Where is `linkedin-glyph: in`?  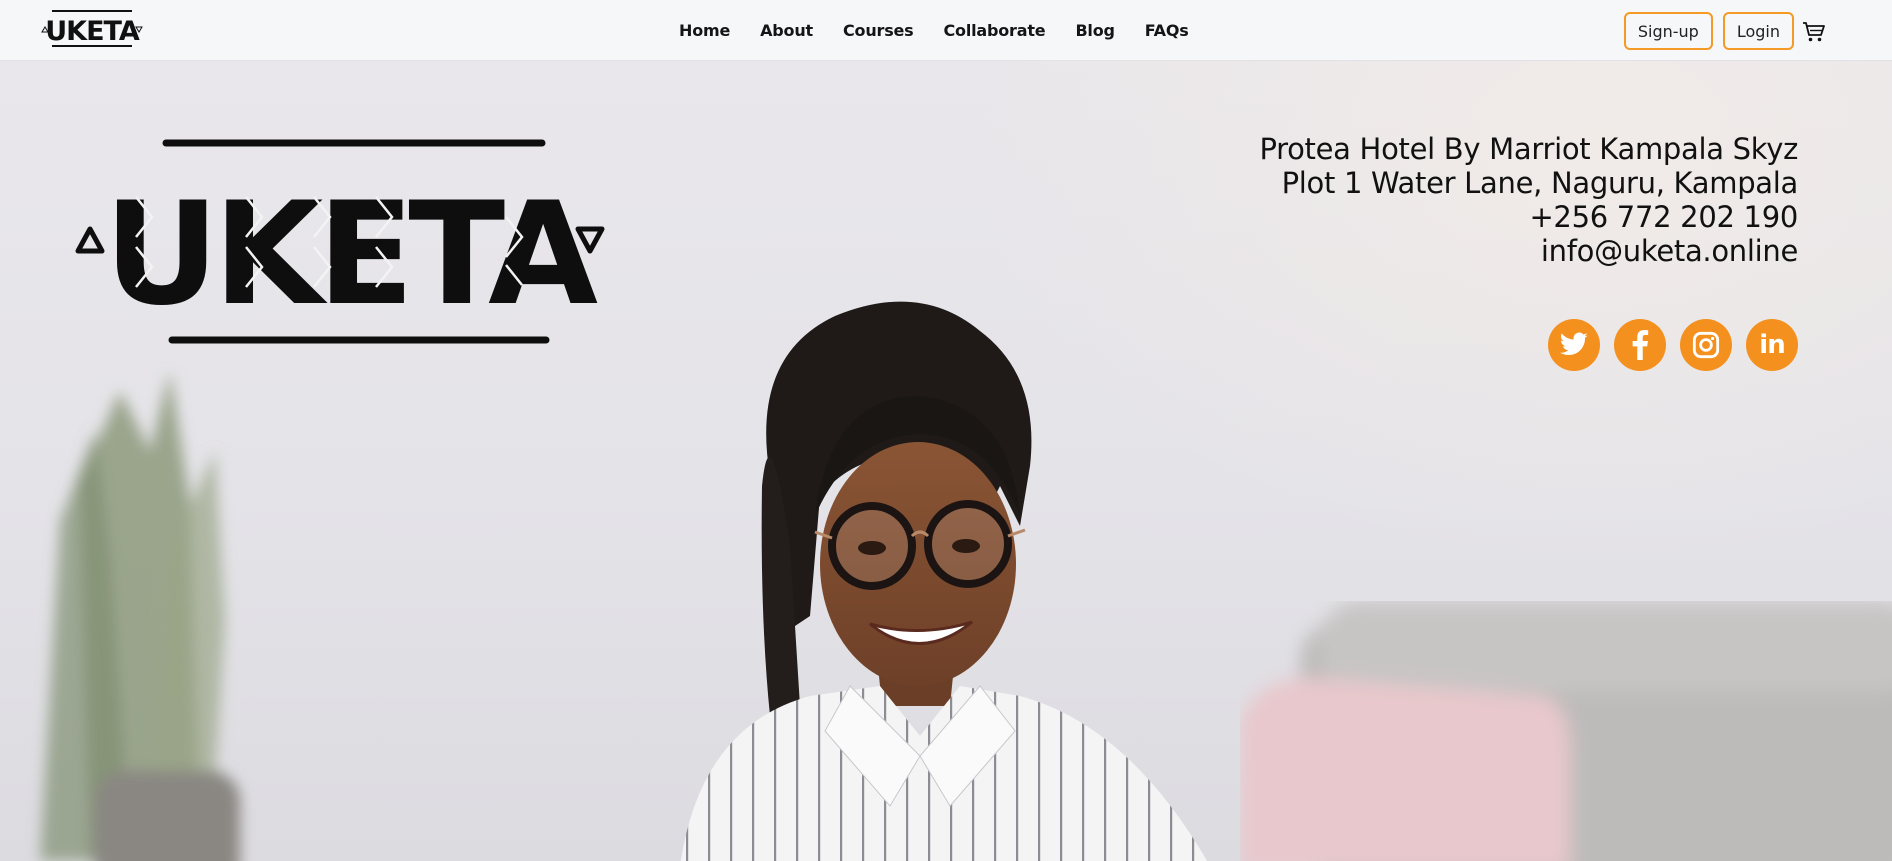 linkedin-glyph: in is located at coordinates (1772, 345).